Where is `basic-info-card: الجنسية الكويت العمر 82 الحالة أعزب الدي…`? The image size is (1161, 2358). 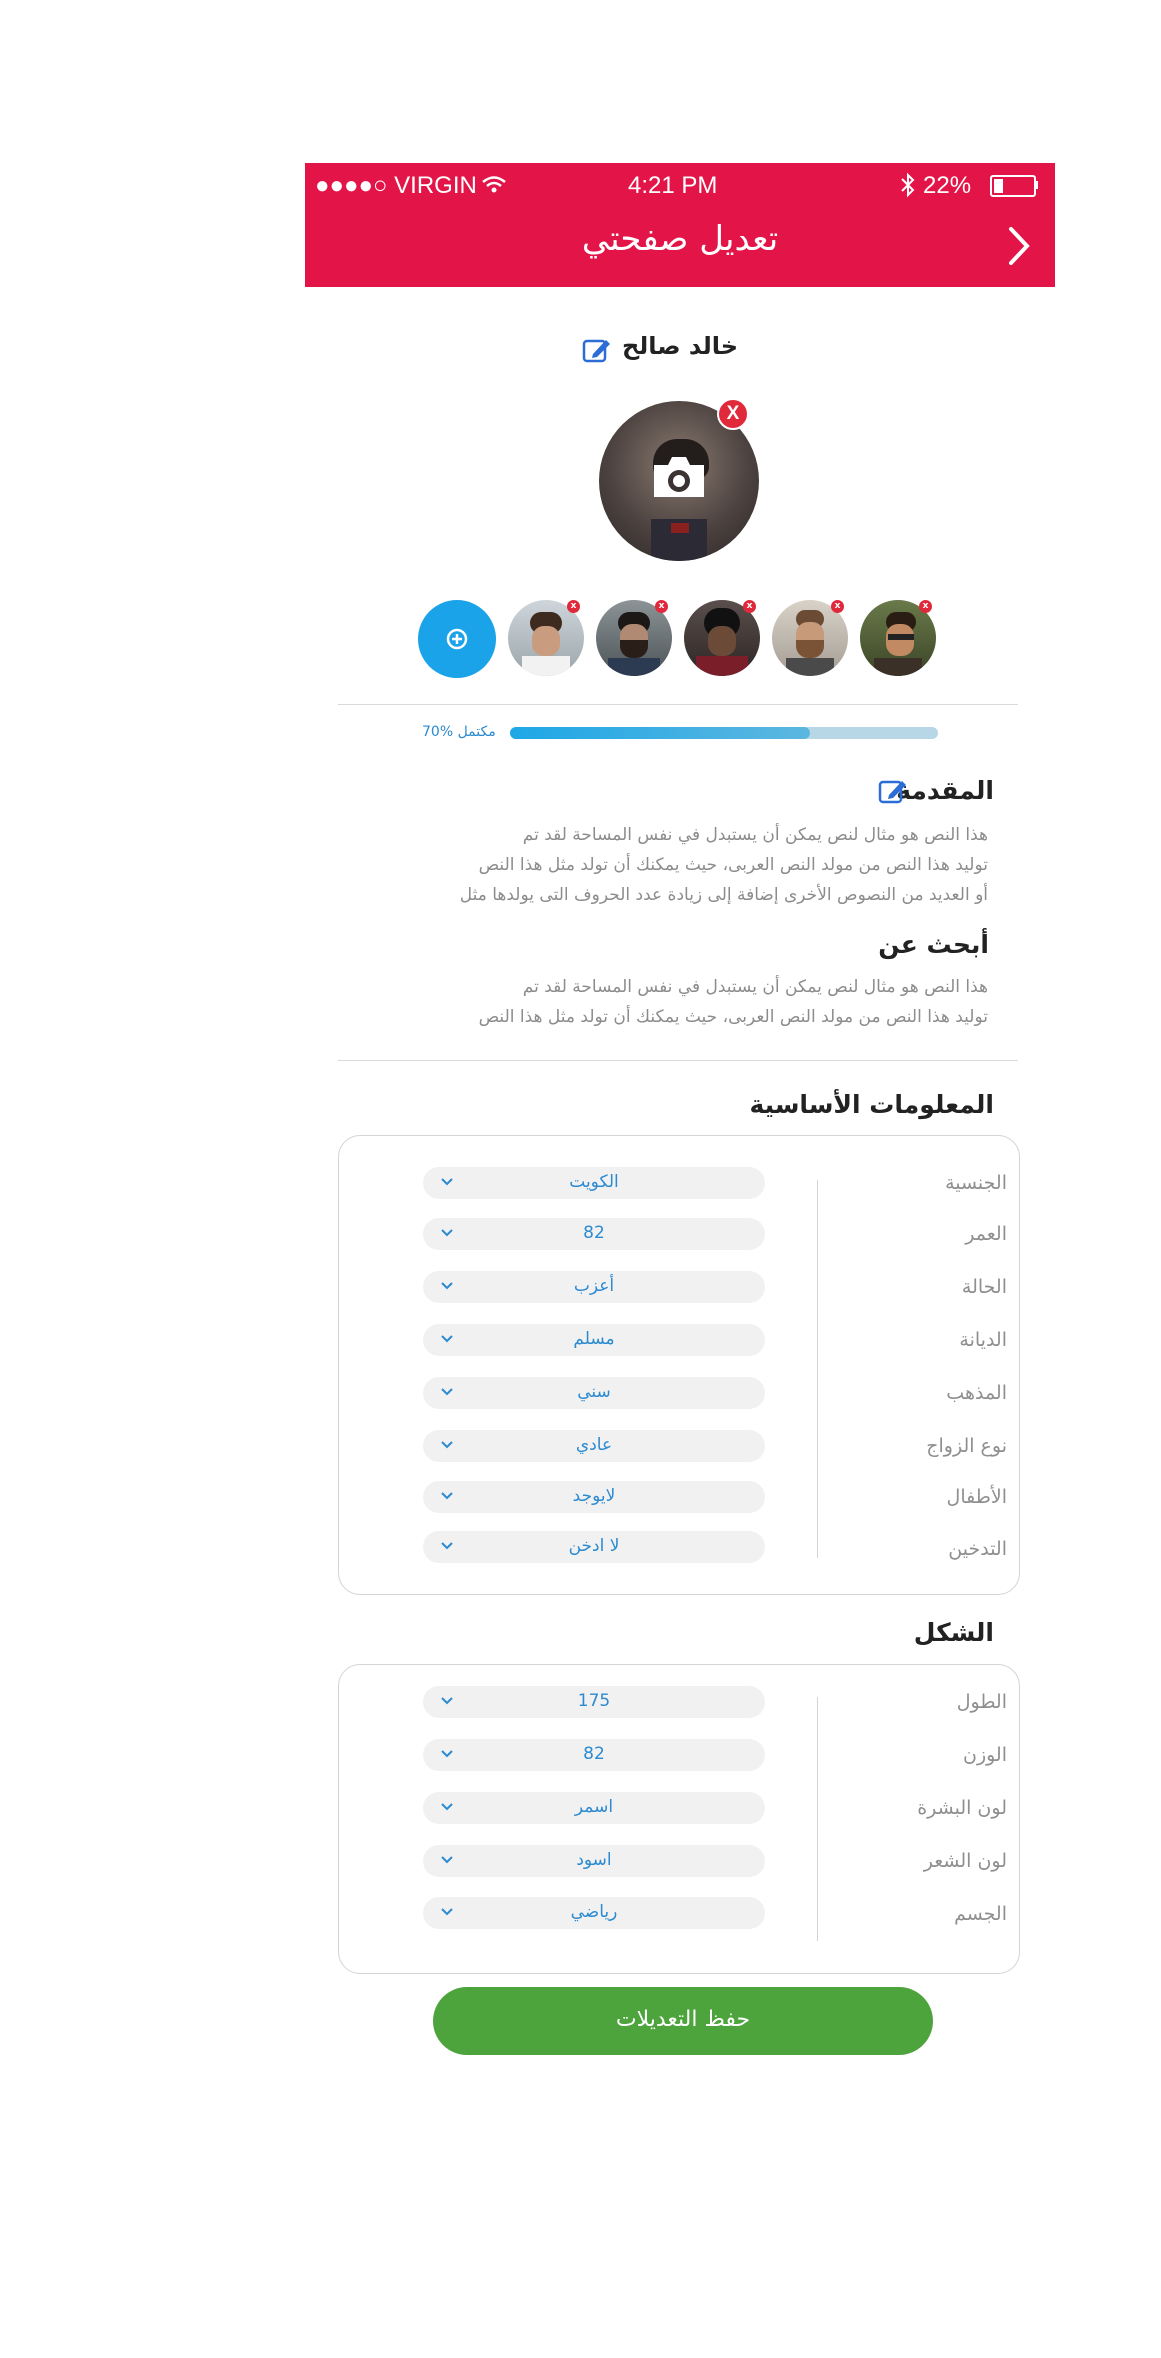
basic-info-card: الجنسية الكويت العمر 82 الحالة أعزب الدي… is located at coordinates (679, 1365).